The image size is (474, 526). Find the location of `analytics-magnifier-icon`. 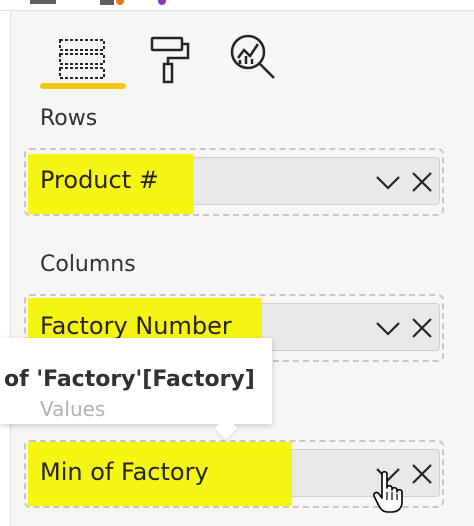

analytics-magnifier-icon is located at coordinates (252, 56).